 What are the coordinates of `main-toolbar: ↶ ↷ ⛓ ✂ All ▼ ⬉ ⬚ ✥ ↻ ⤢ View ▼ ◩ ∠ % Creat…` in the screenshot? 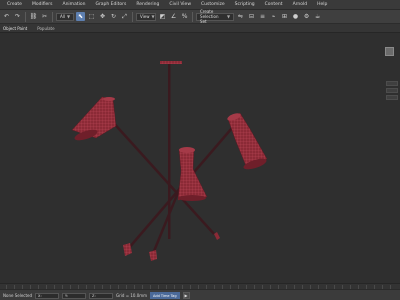 It's located at (200, 16).